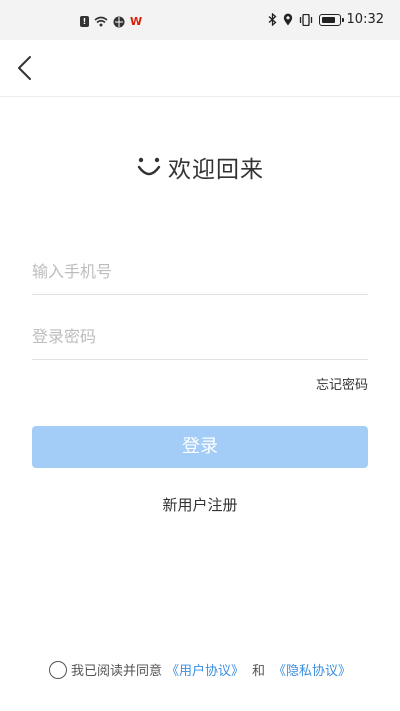  What do you see at coordinates (200, 447) in the screenshot?
I see `login-button: 登录` at bounding box center [200, 447].